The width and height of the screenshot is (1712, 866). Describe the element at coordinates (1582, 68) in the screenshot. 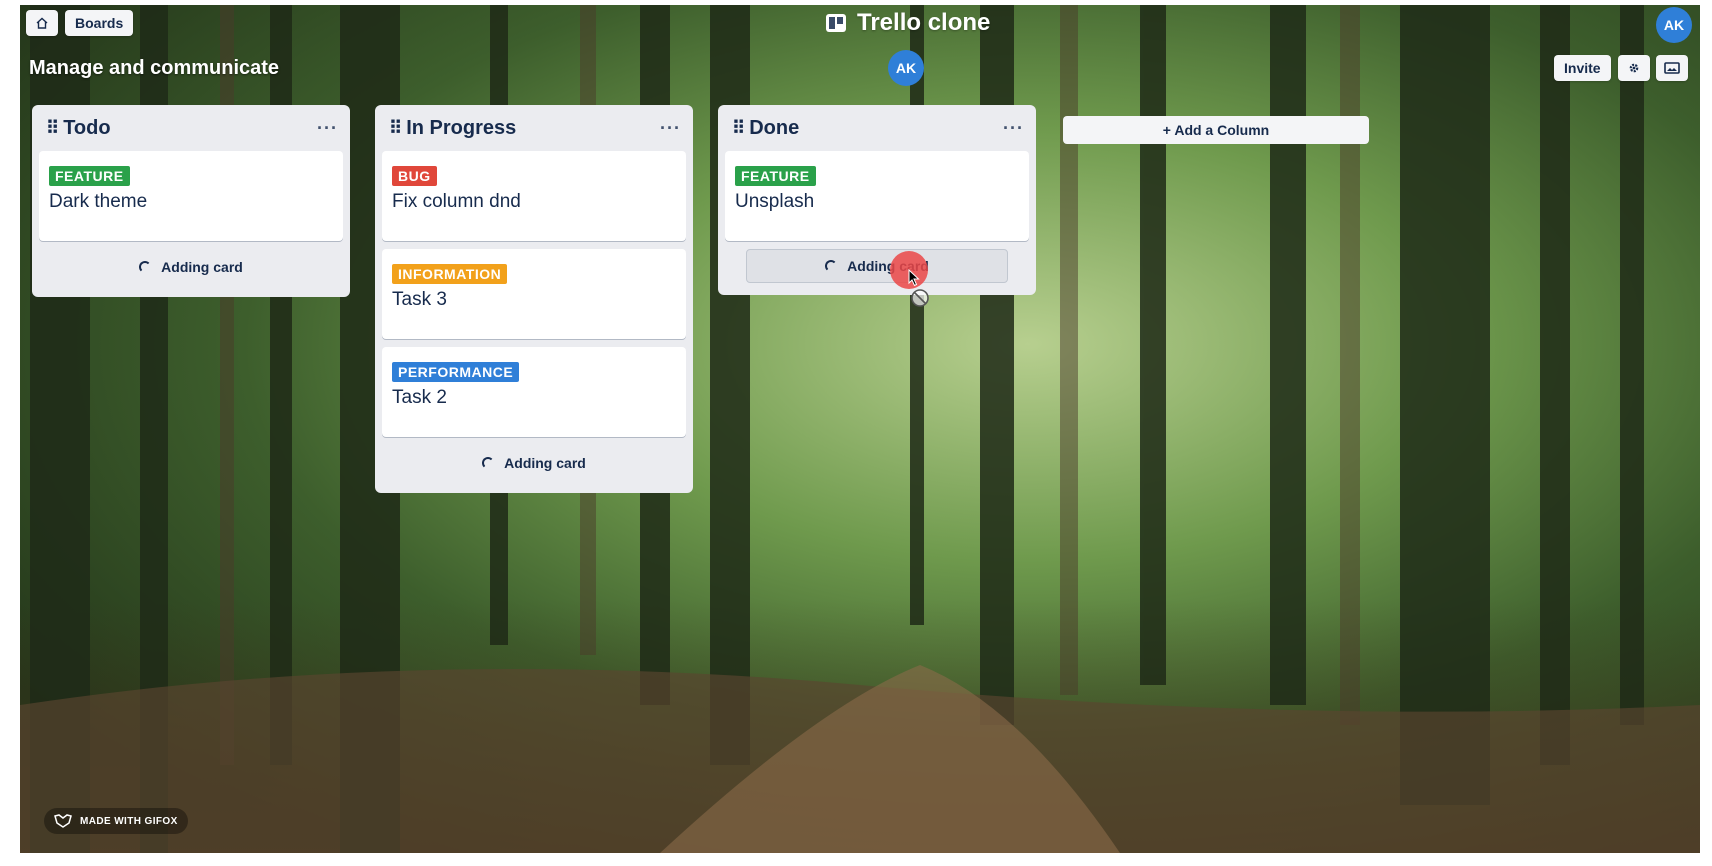

I see `invite-button: Invite` at that location.